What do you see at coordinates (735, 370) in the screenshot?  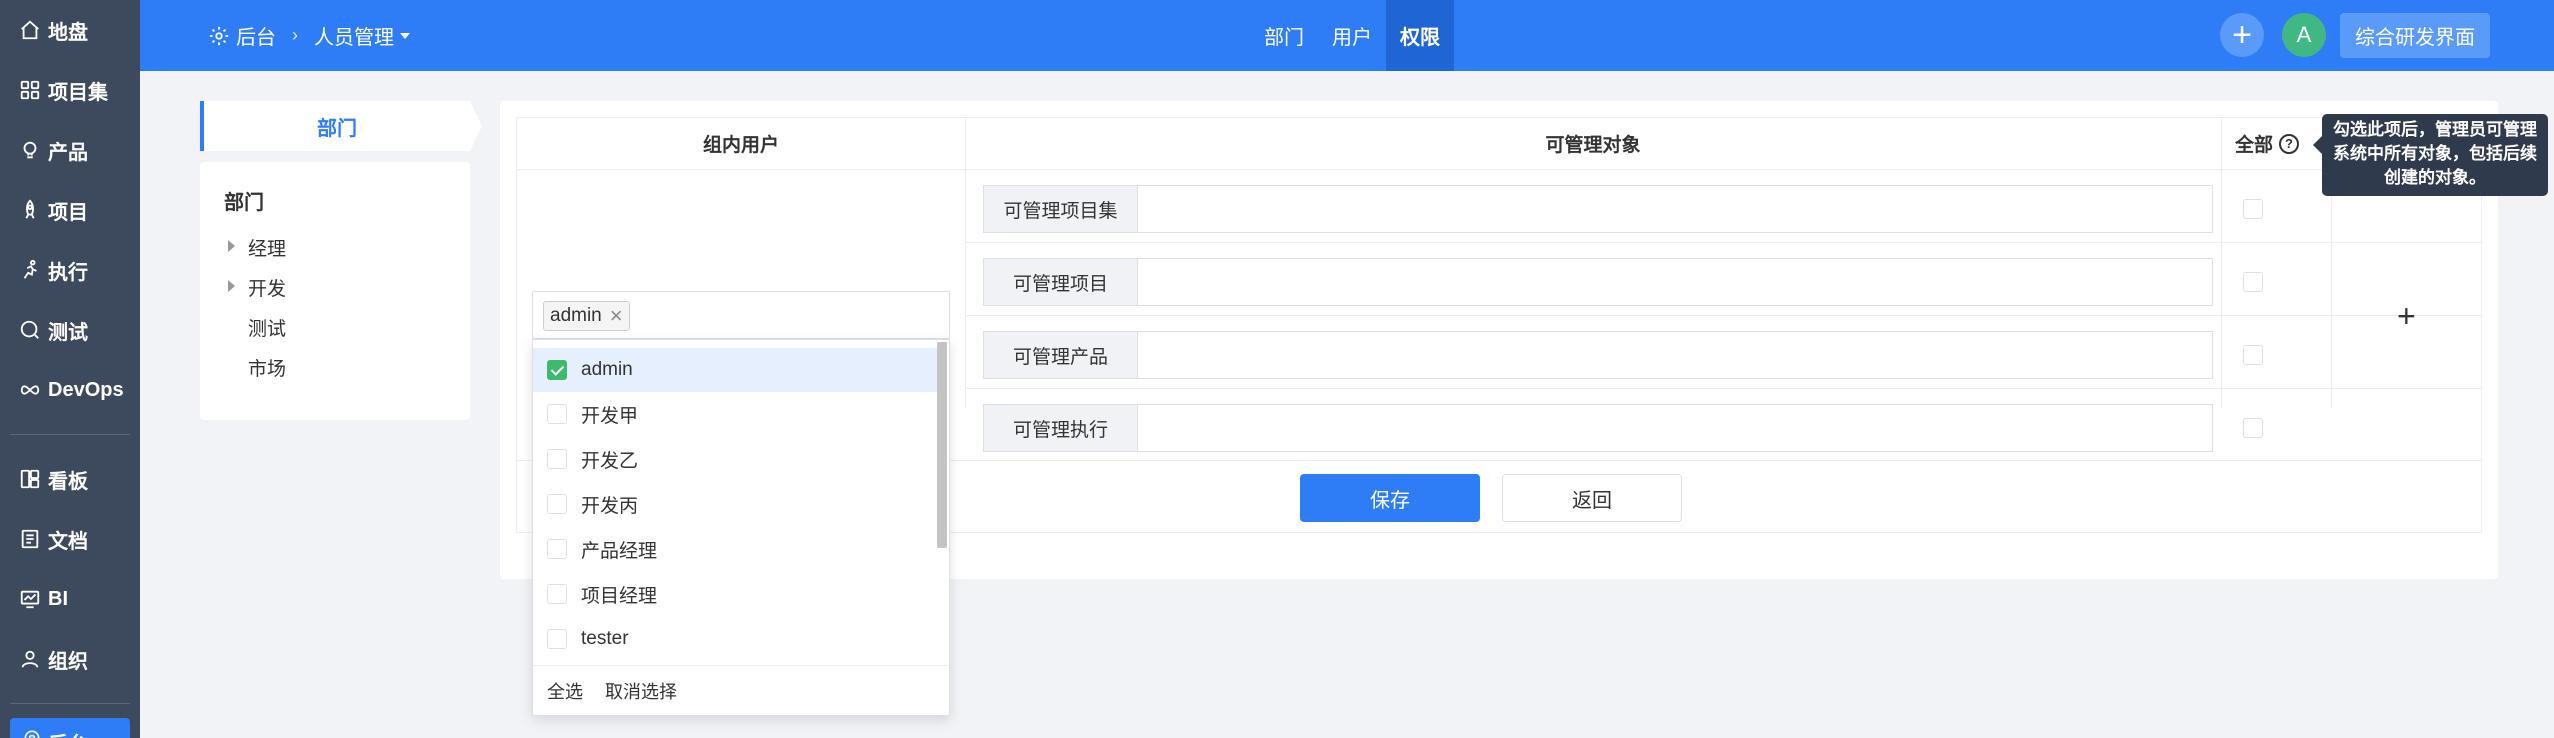 I see `user-option: admin` at bounding box center [735, 370].